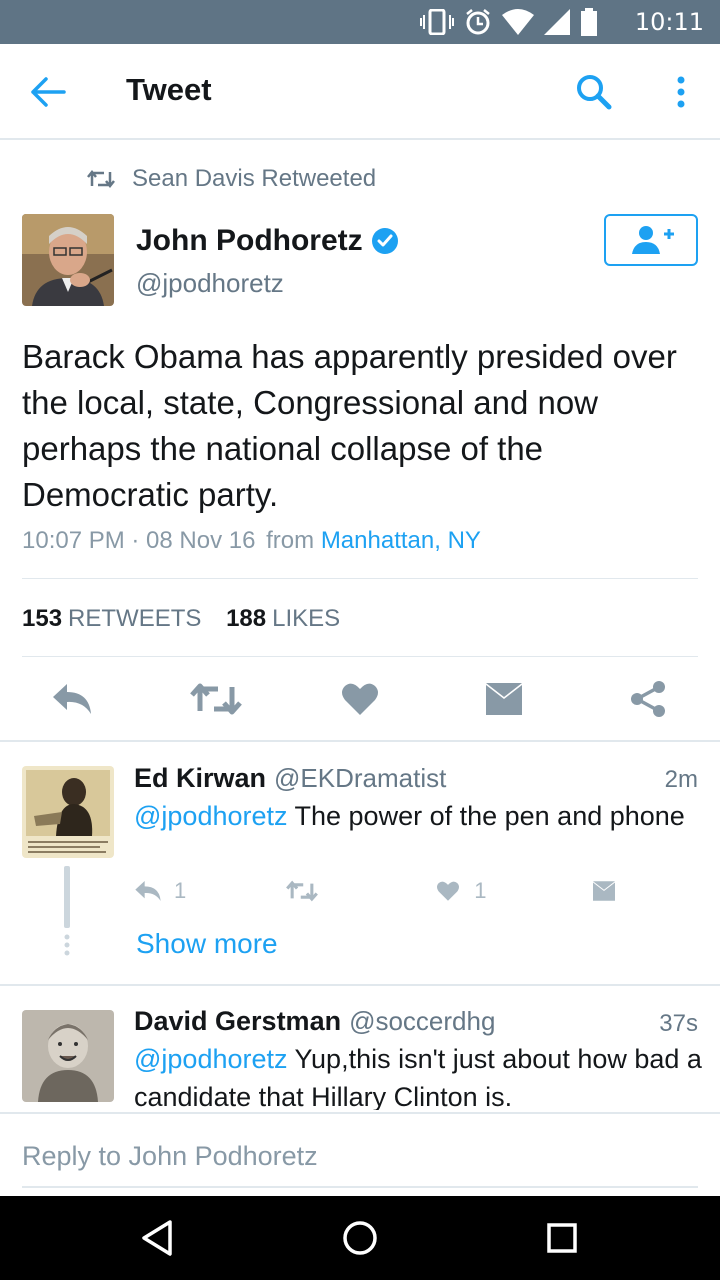 The width and height of the screenshot is (720, 1280). I want to click on nav-recents-icon, so click(562, 1238).